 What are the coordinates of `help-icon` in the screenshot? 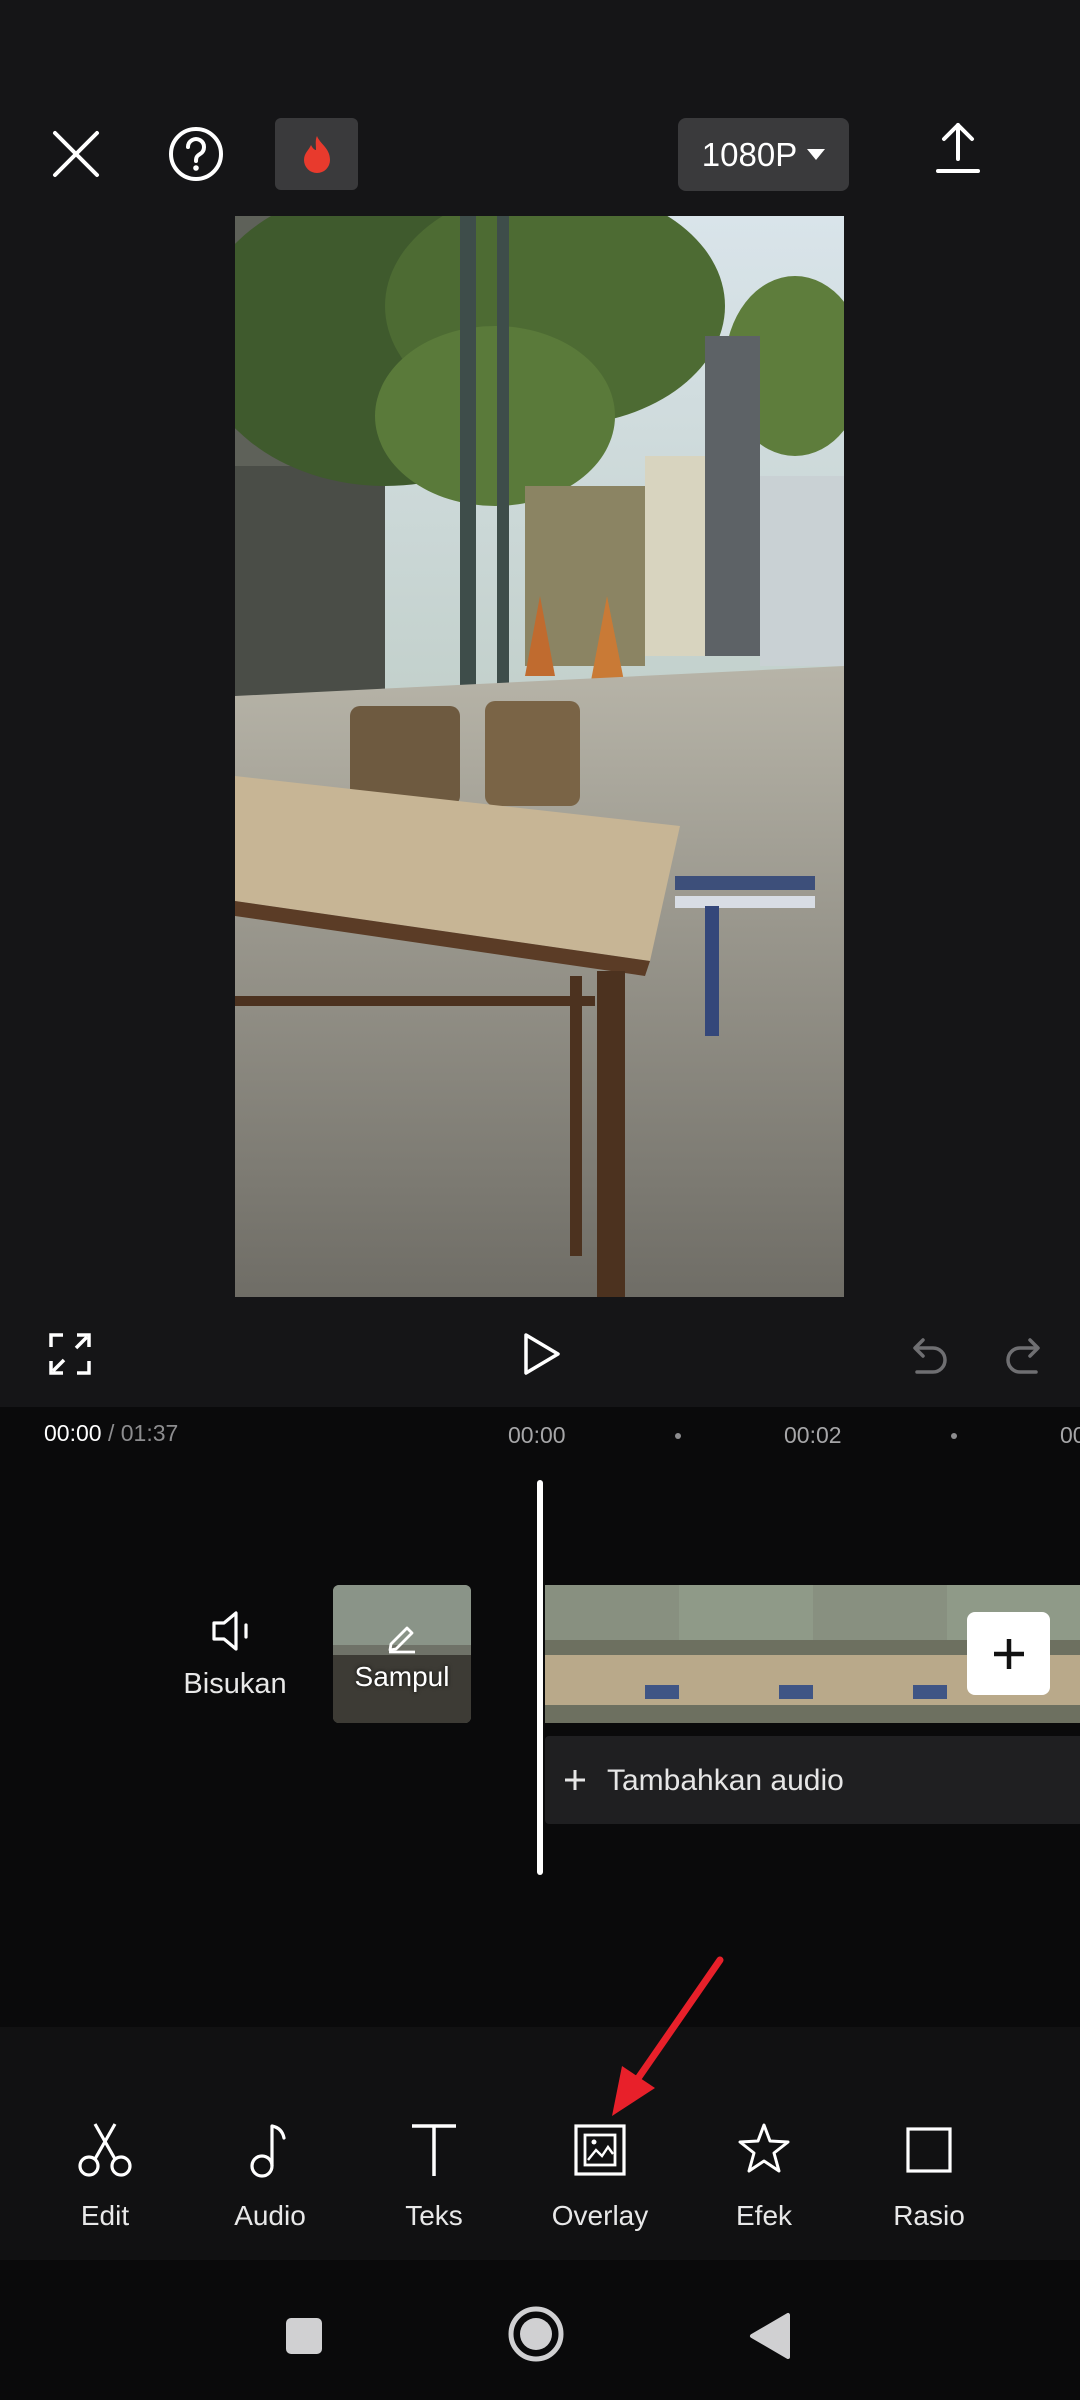 It's located at (196, 154).